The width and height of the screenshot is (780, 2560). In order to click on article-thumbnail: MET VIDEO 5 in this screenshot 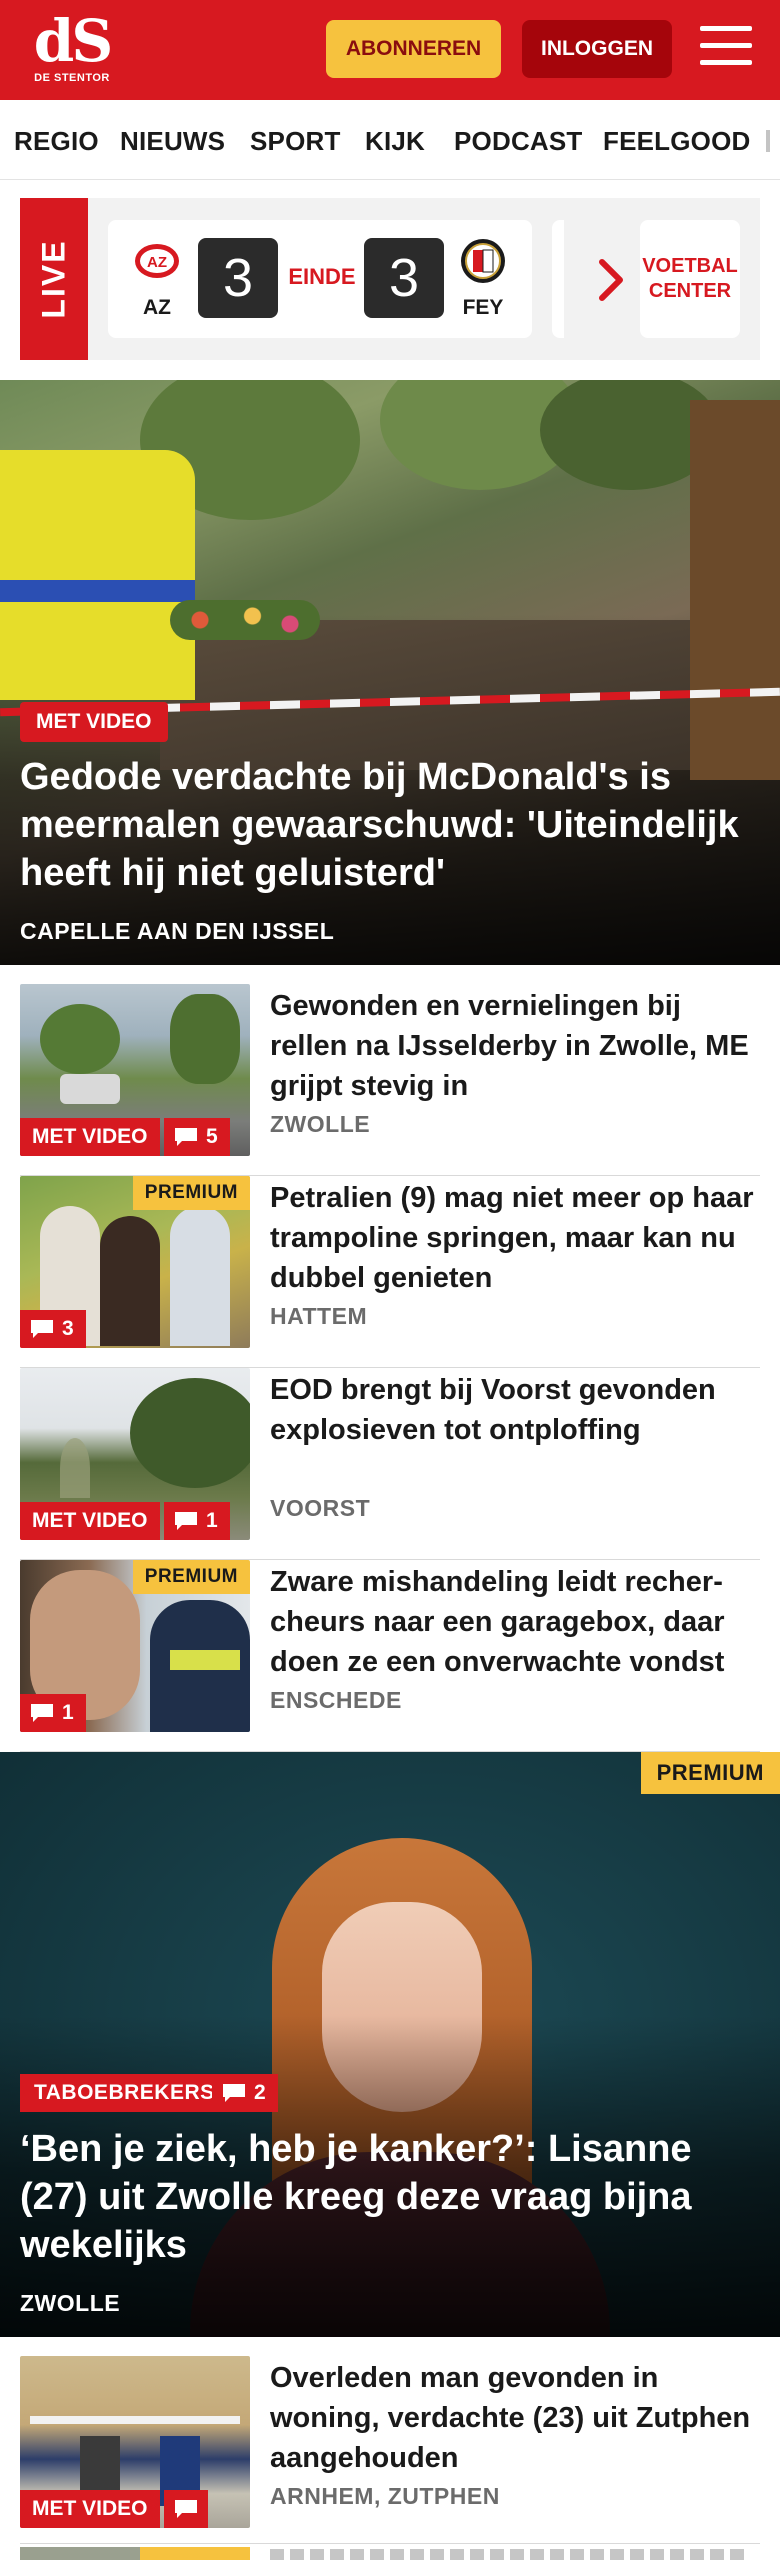, I will do `click(135, 1070)`.